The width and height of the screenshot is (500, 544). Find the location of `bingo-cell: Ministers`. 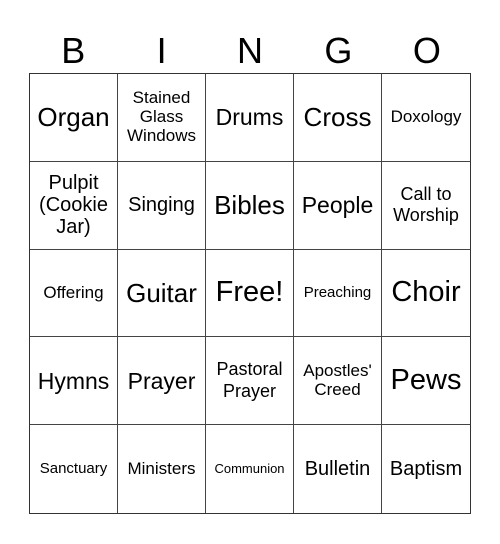

bingo-cell: Ministers is located at coordinates (162, 469).